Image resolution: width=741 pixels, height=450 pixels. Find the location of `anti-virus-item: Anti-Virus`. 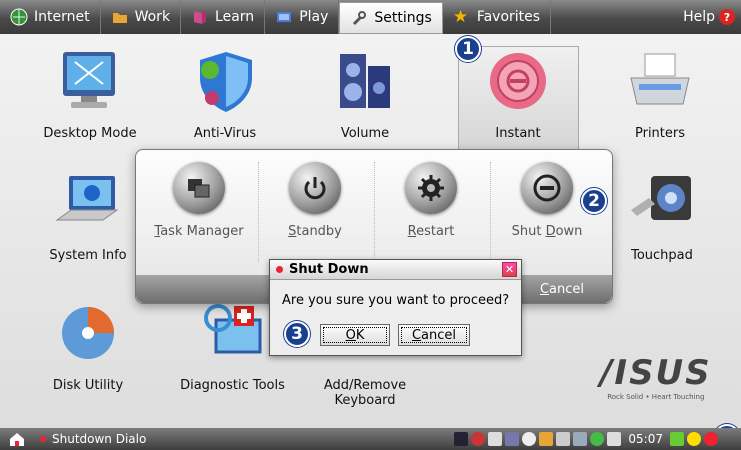

anti-virus-item: Anti-Virus is located at coordinates (225, 94).